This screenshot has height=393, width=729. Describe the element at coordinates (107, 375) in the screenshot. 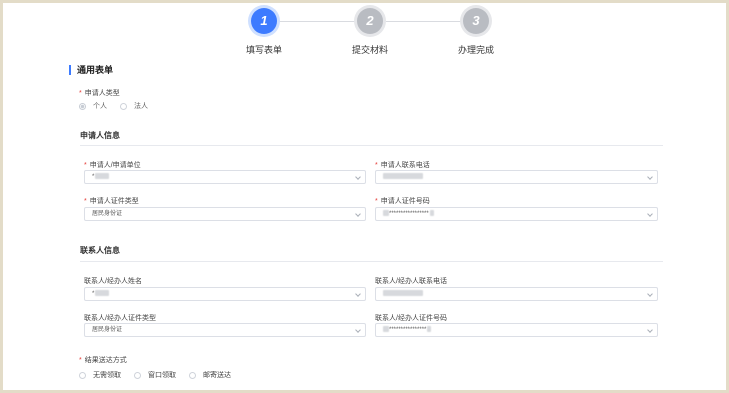

I see `radio-label: 无需领取` at that location.